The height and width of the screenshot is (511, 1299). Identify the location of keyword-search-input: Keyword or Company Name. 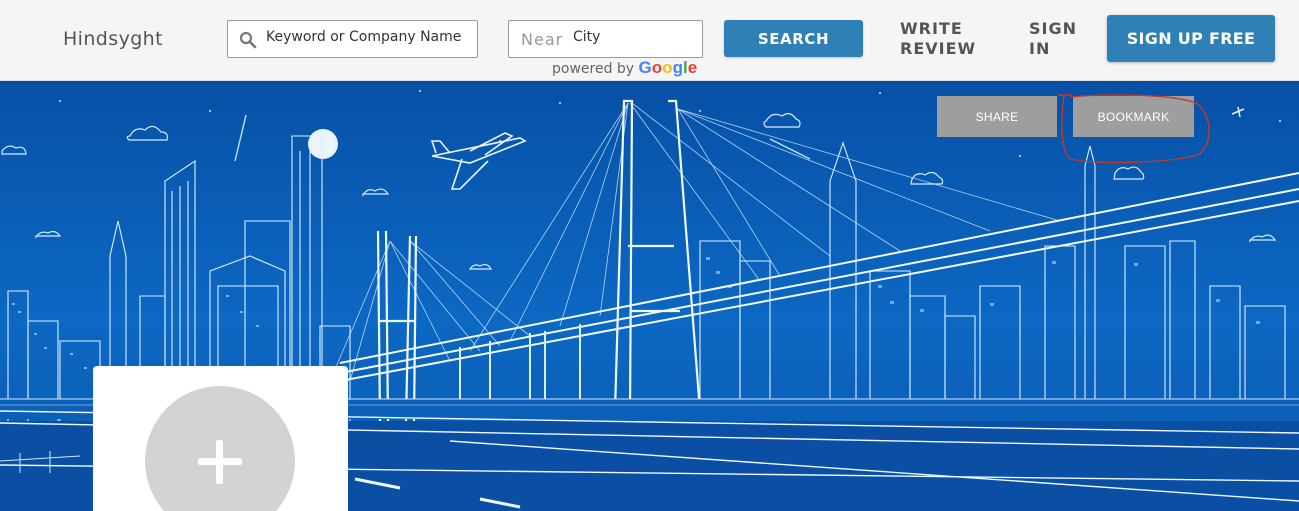
(352, 39).